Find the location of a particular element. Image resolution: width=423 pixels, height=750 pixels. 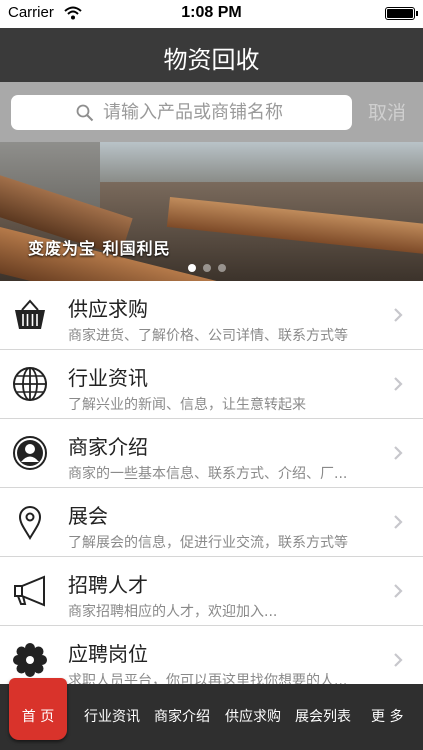

page-title: 物资回收 is located at coordinates (211, 60).